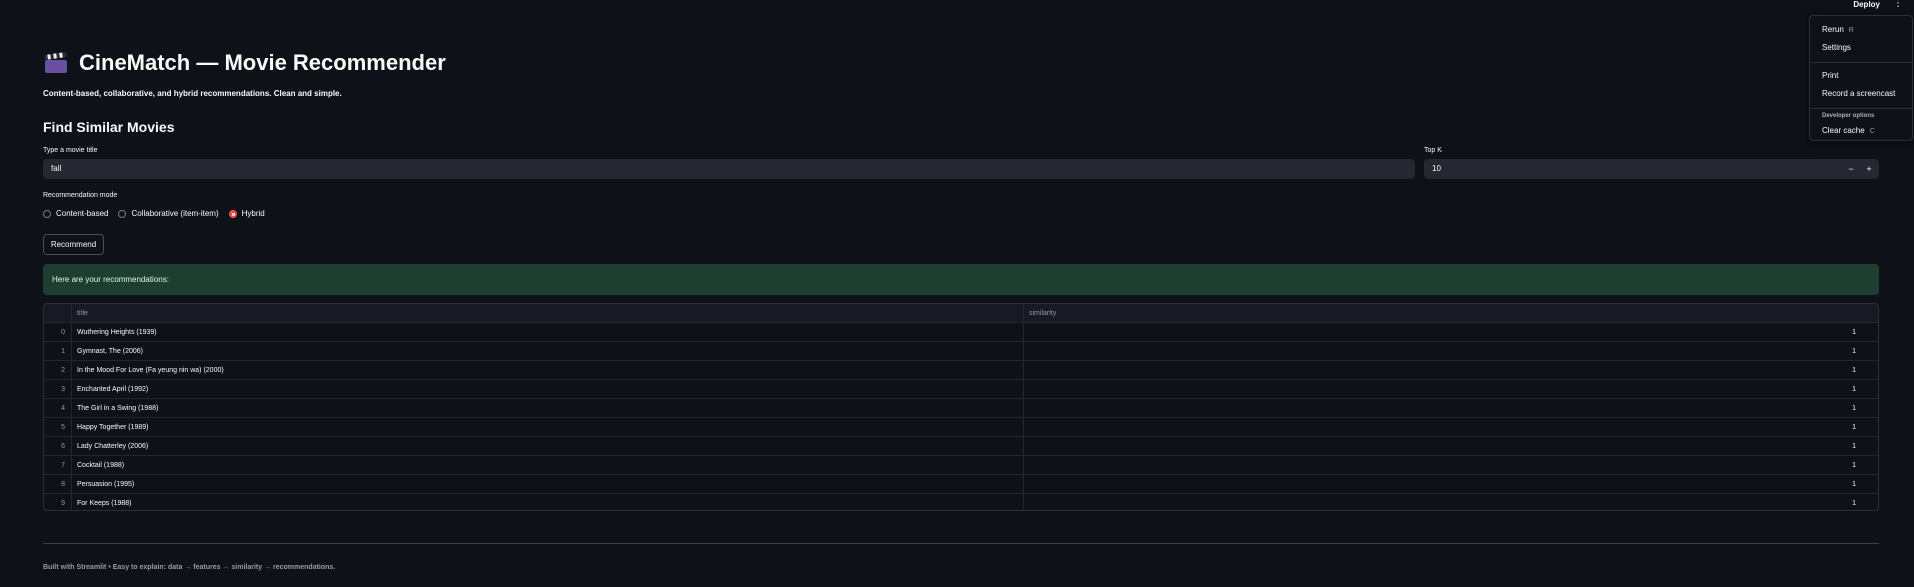 The height and width of the screenshot is (587, 1914). I want to click on page-title: CineMatch — Movie Recommender, so click(244, 63).